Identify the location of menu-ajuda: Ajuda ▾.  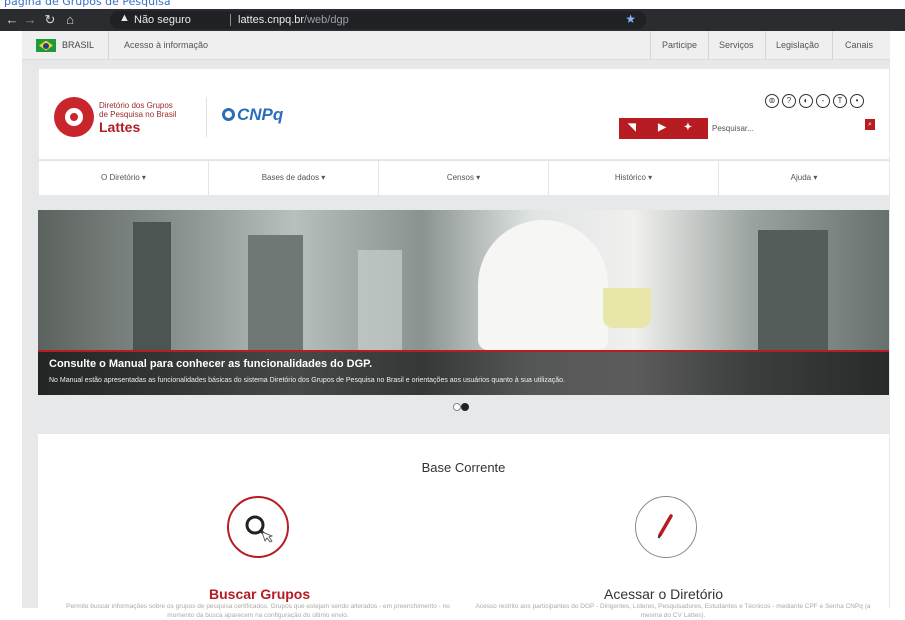
(804, 178).